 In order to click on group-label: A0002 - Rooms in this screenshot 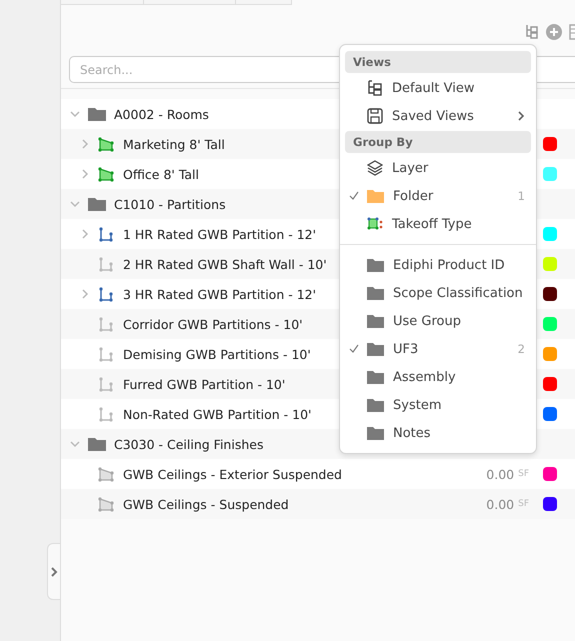, I will do `click(161, 114)`.